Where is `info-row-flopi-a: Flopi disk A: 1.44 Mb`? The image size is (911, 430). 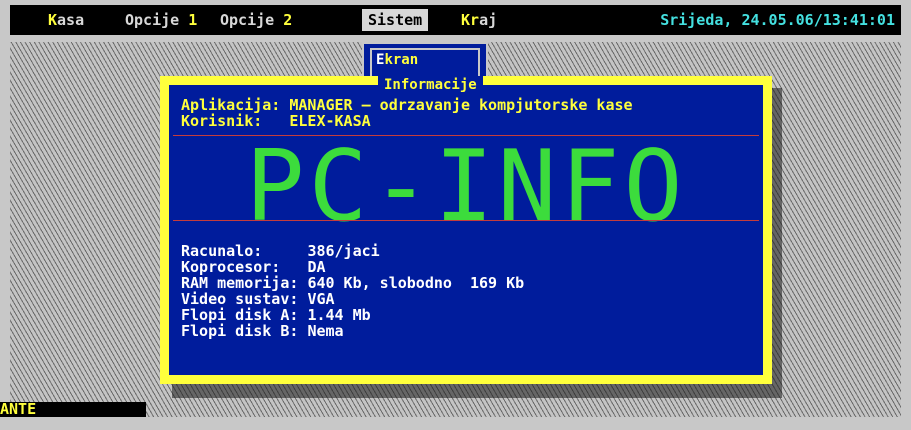 info-row-flopi-a: Flopi disk A: 1.44 Mb is located at coordinates (276, 315).